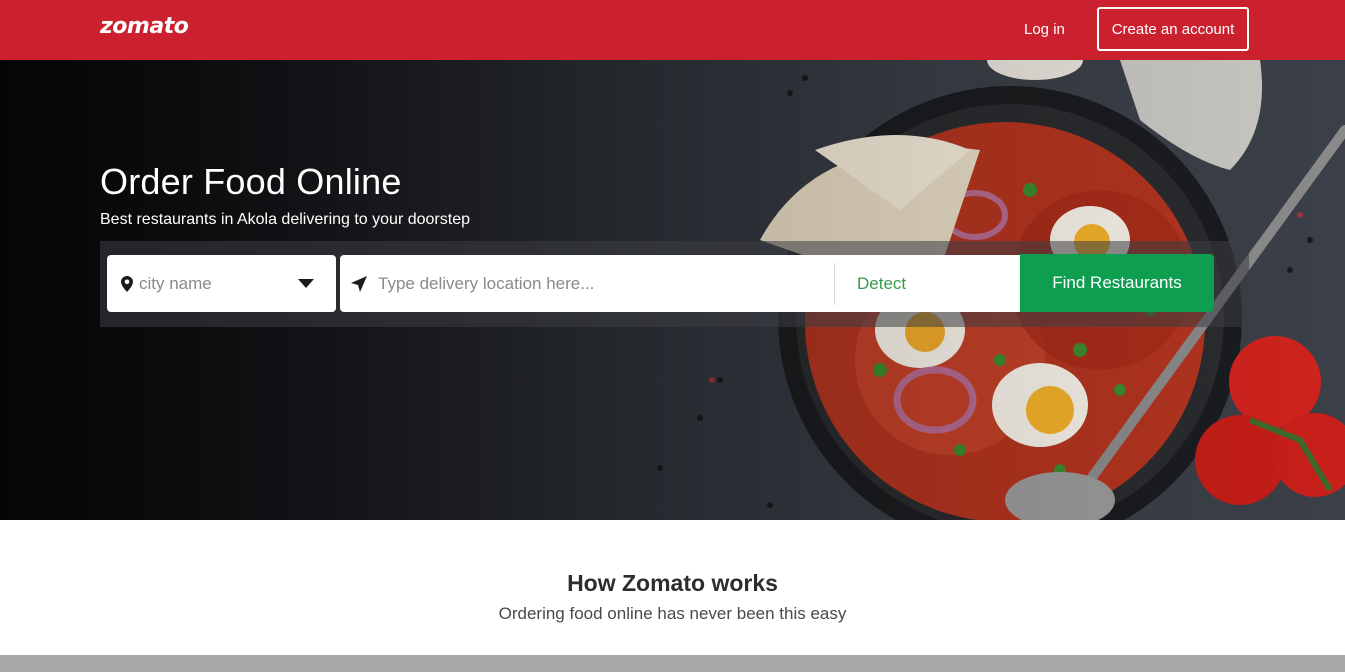 Image resolution: width=1345 pixels, height=672 pixels. I want to click on hero-title: Order Food Online, so click(251, 181).